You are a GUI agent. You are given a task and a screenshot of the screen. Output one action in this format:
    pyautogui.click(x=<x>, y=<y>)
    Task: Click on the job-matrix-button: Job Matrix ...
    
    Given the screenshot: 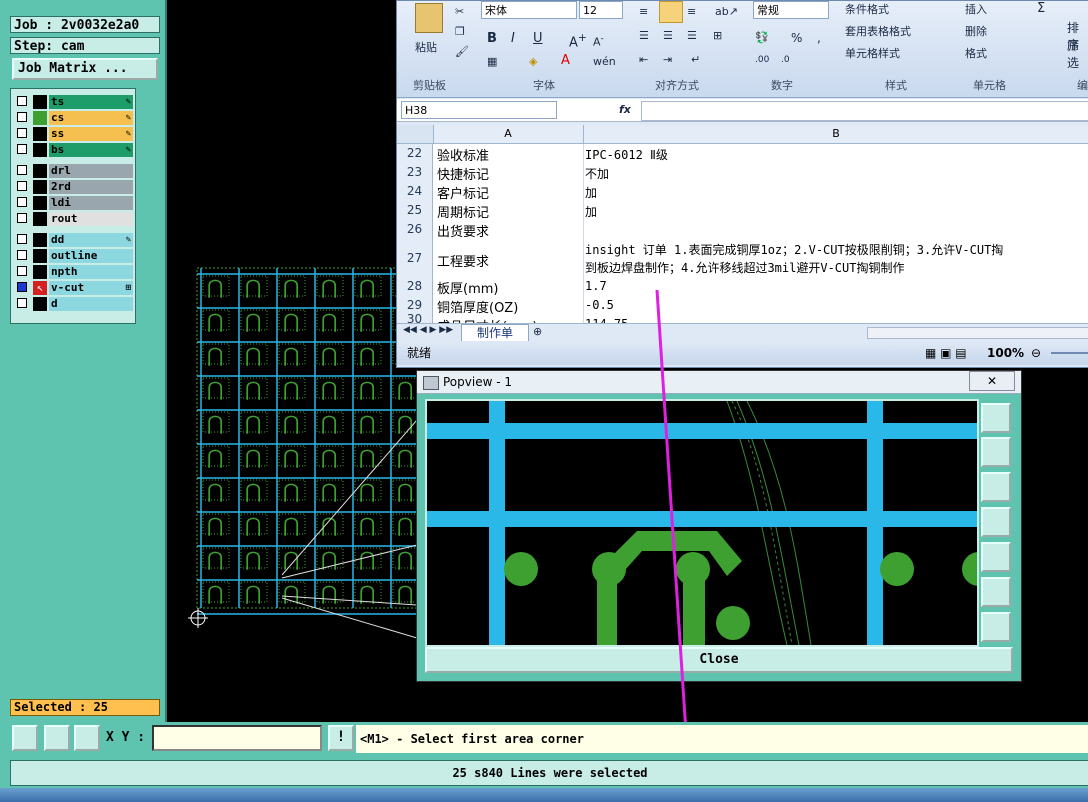 What is the action you would take?
    pyautogui.click(x=85, y=69)
    